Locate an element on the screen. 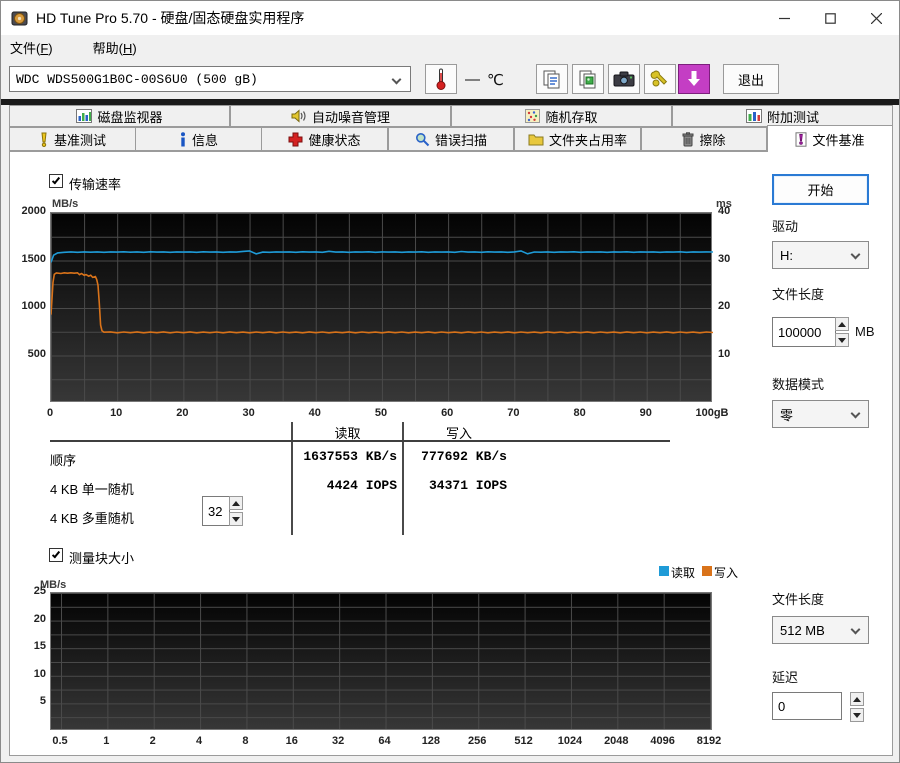 The height and width of the screenshot is (763, 900). tab-disk-monitor: 磁盘监视器 is located at coordinates (119, 116).